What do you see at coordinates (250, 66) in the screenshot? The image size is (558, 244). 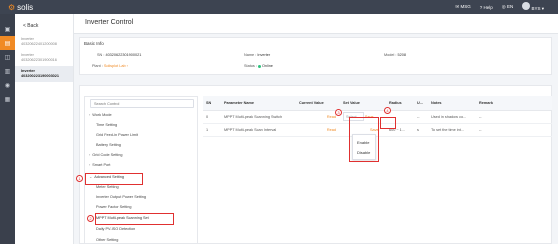 I see `status-label: Status :` at bounding box center [250, 66].